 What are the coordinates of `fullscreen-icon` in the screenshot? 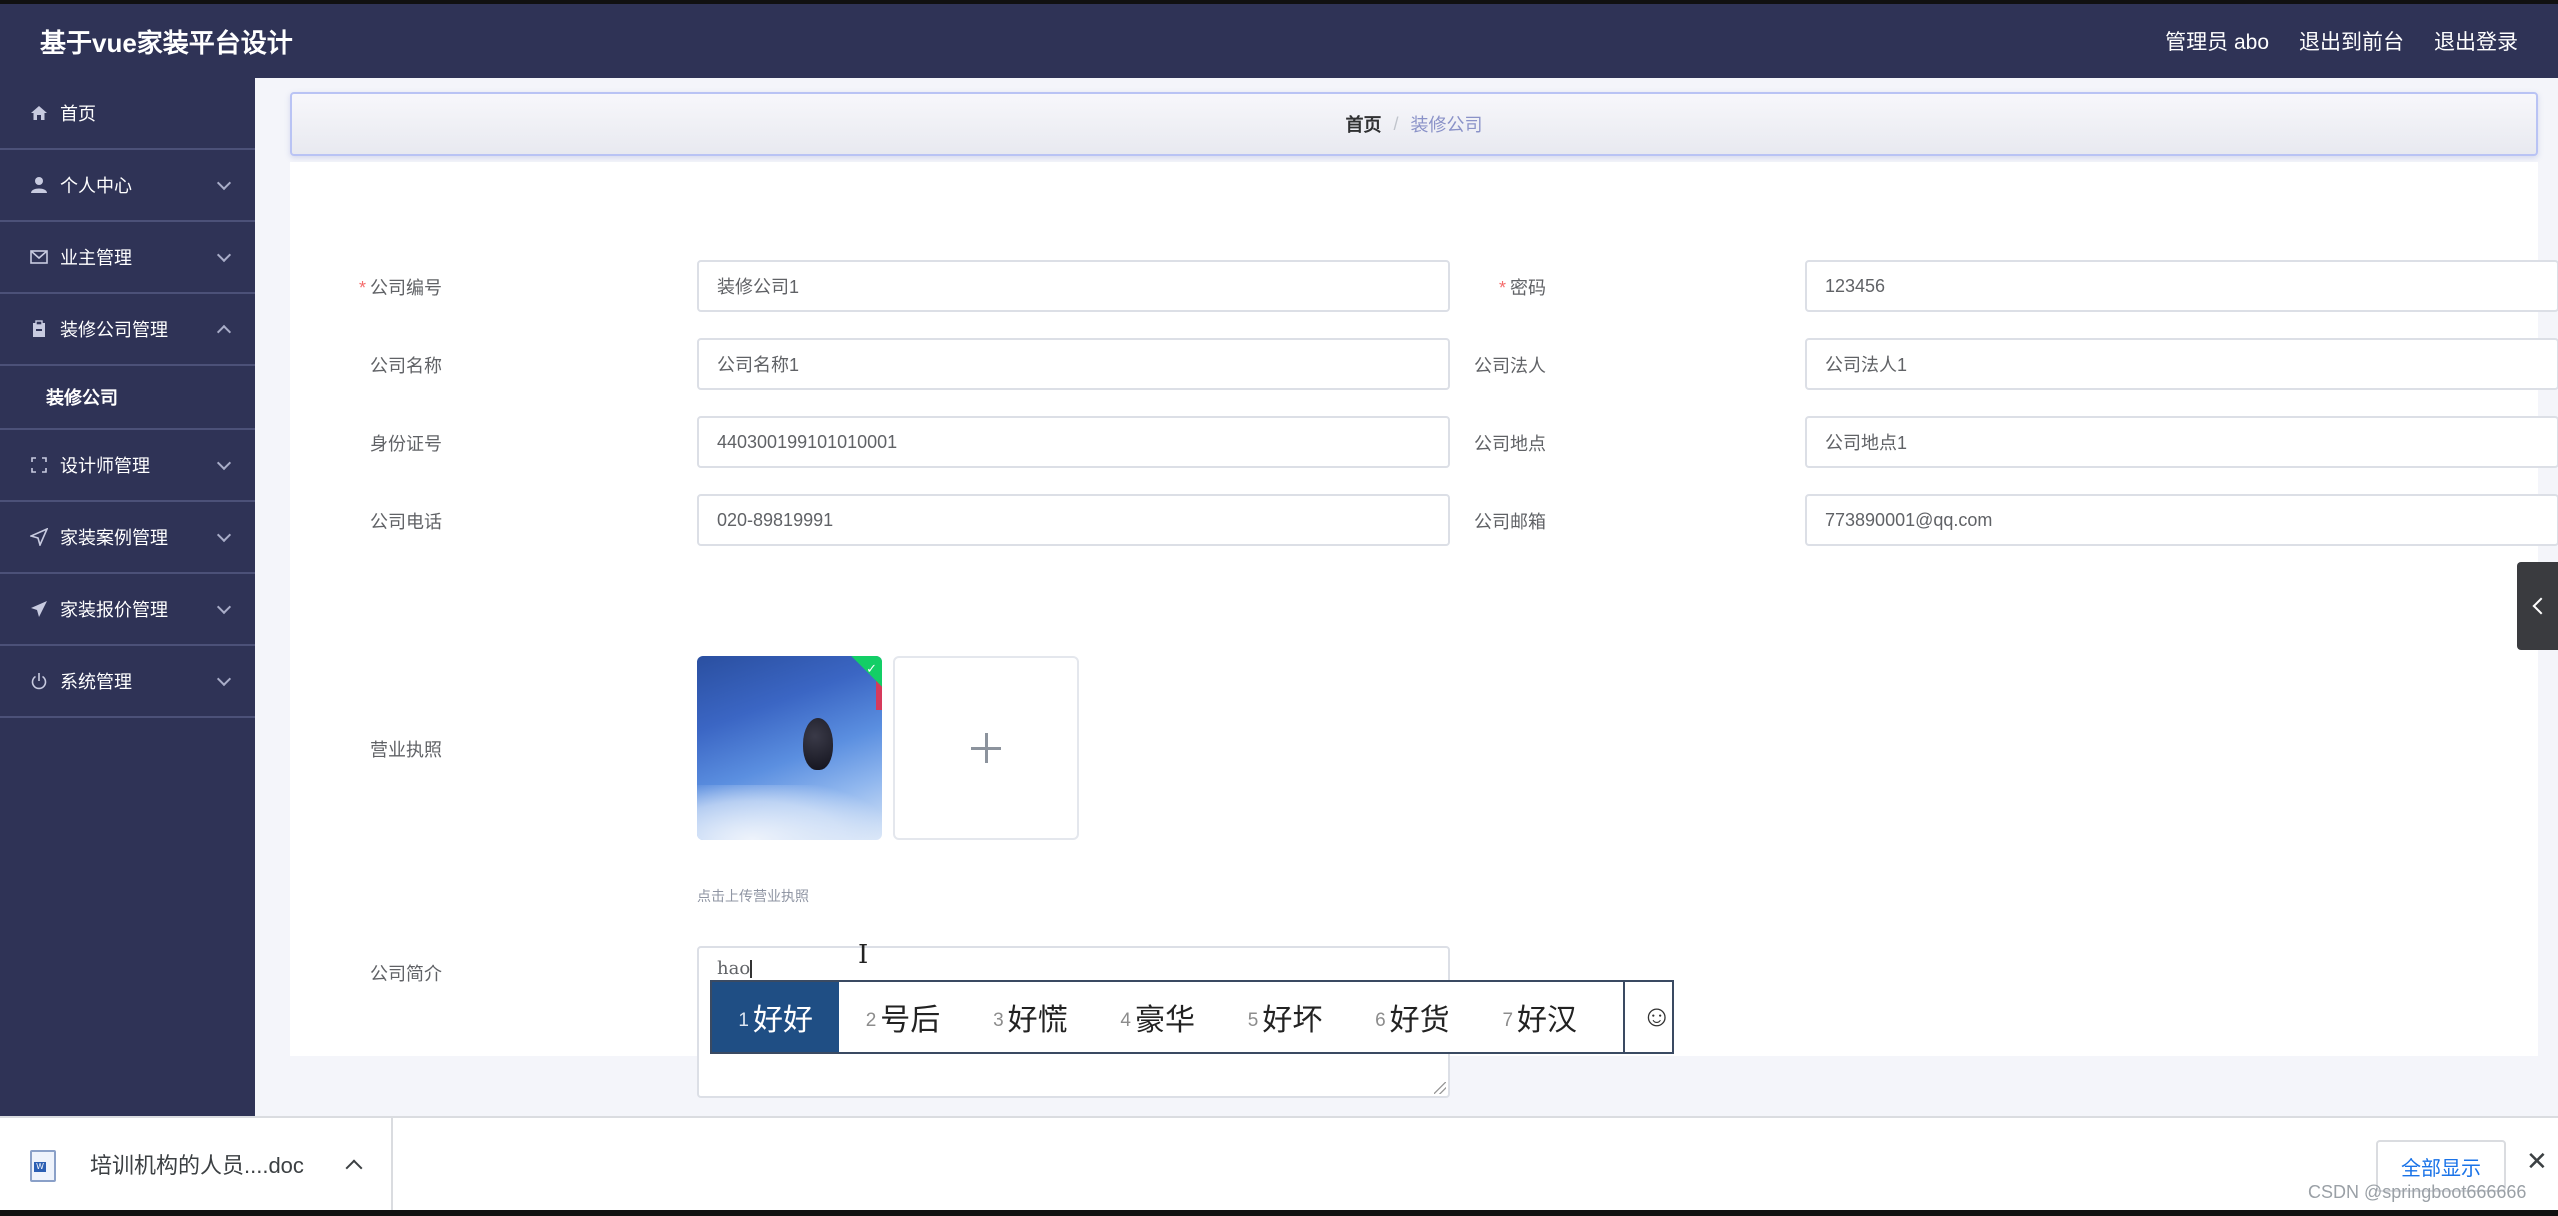 It's located at (39, 465).